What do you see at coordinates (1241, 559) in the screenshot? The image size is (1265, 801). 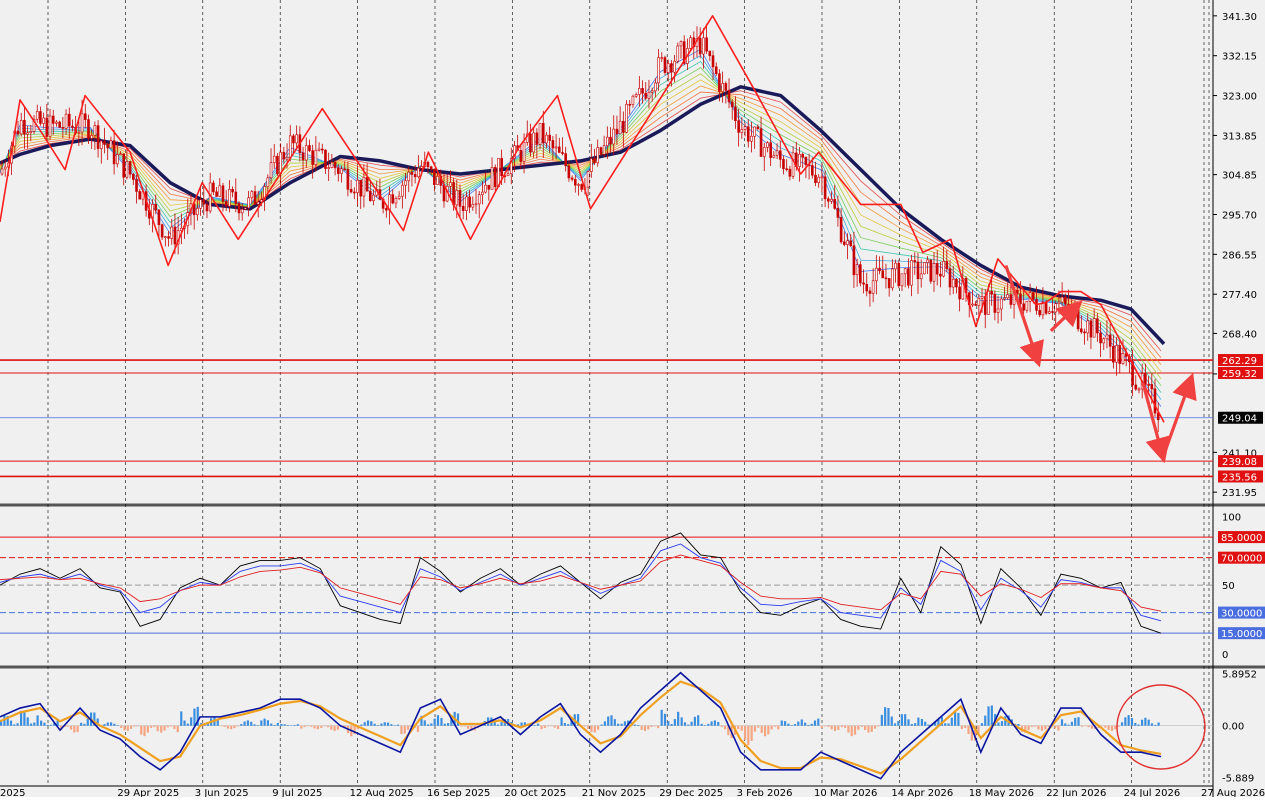 I see `oscillator-level-label: 70.0000` at bounding box center [1241, 559].